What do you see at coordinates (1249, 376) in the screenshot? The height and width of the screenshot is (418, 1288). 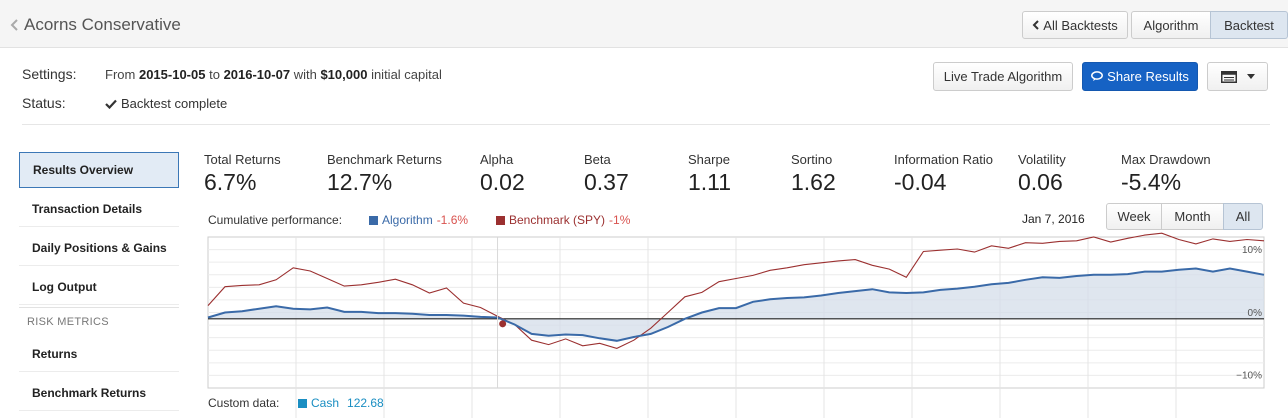 I see `y-tick-label: −10%` at bounding box center [1249, 376].